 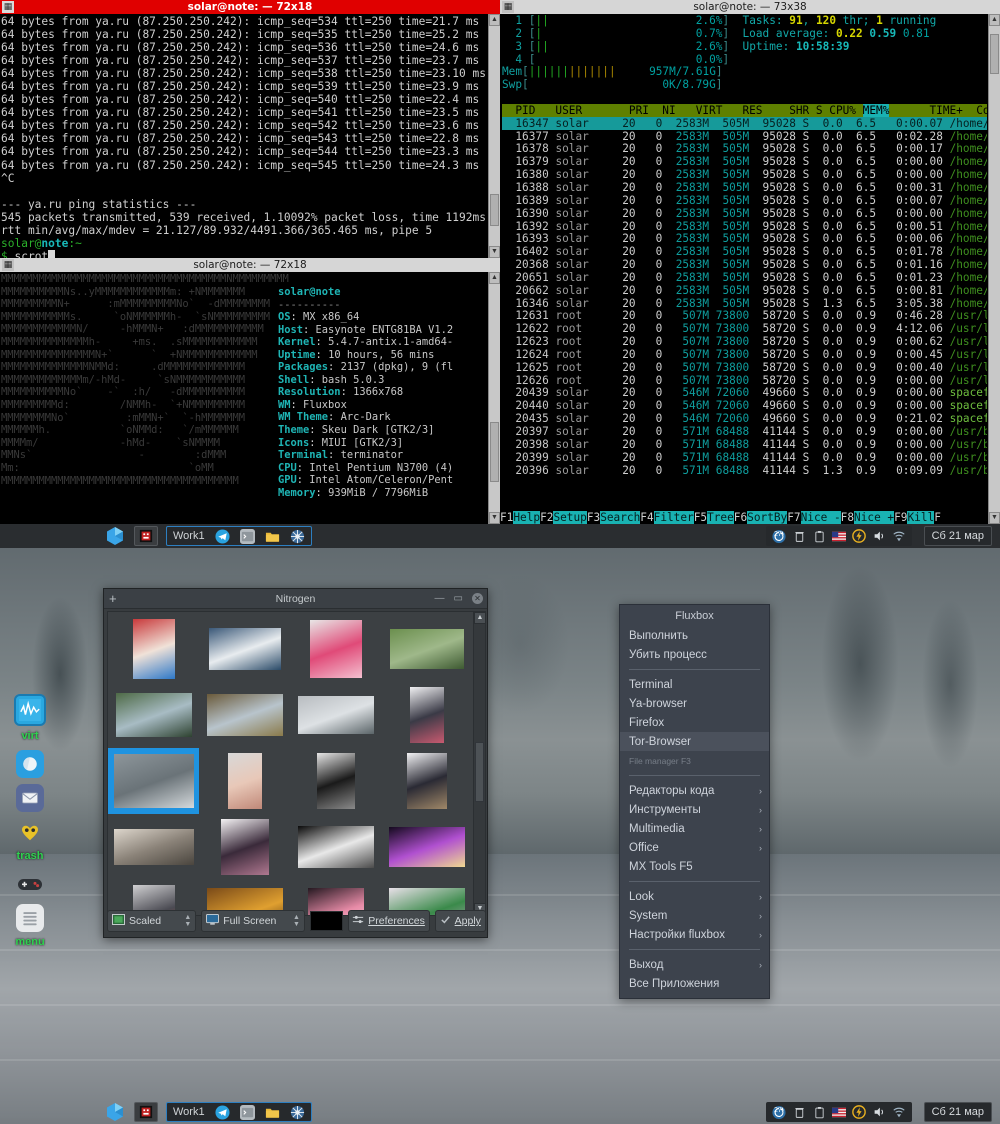 What do you see at coordinates (30, 832) in the screenshot?
I see `owl-icon` at bounding box center [30, 832].